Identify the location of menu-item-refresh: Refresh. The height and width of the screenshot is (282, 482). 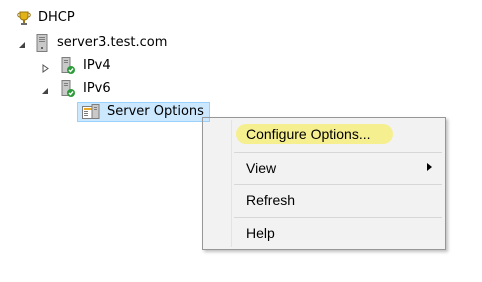
(324, 200).